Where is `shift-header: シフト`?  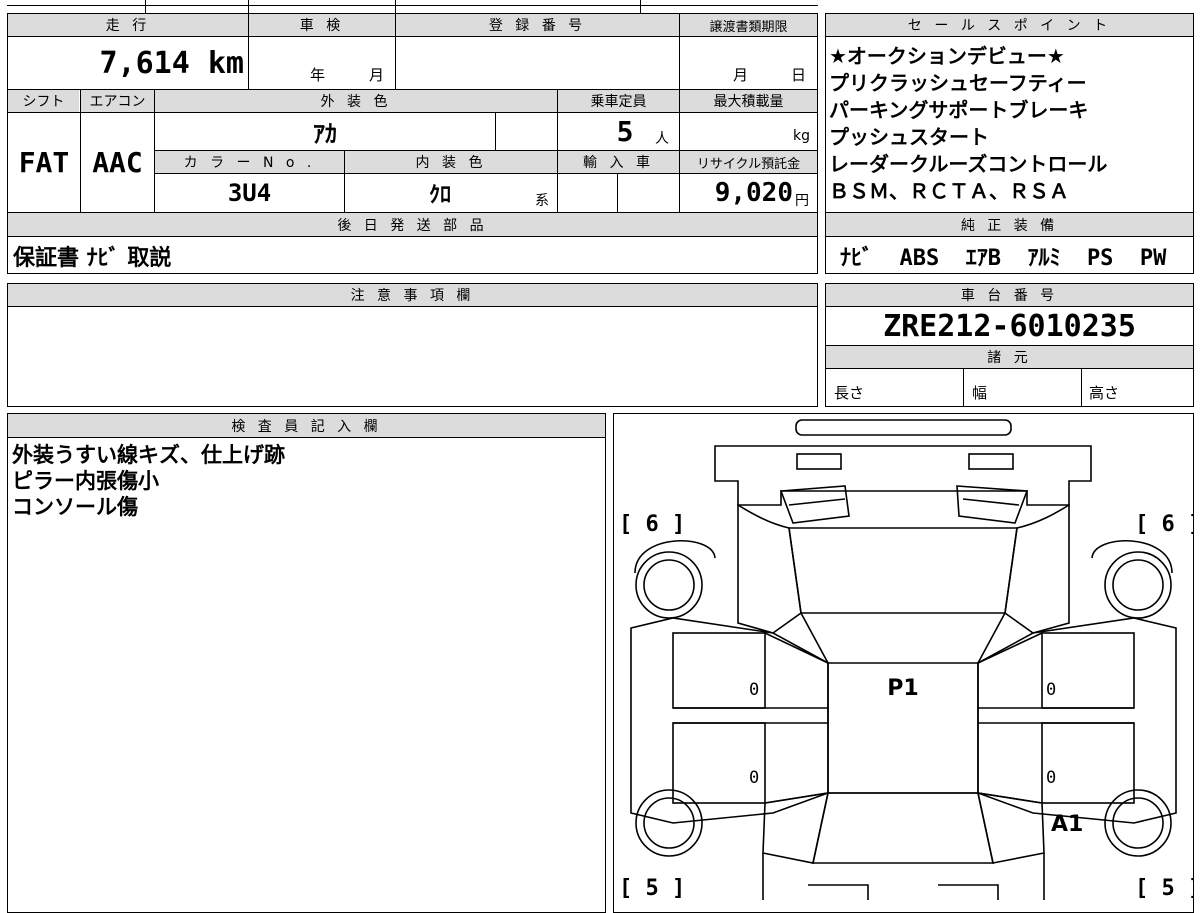
shift-header: シフト is located at coordinates (43, 101).